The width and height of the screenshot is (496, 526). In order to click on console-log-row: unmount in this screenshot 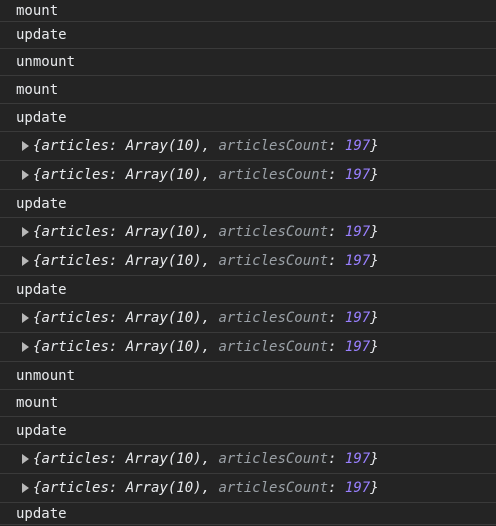, I will do `click(248, 62)`.